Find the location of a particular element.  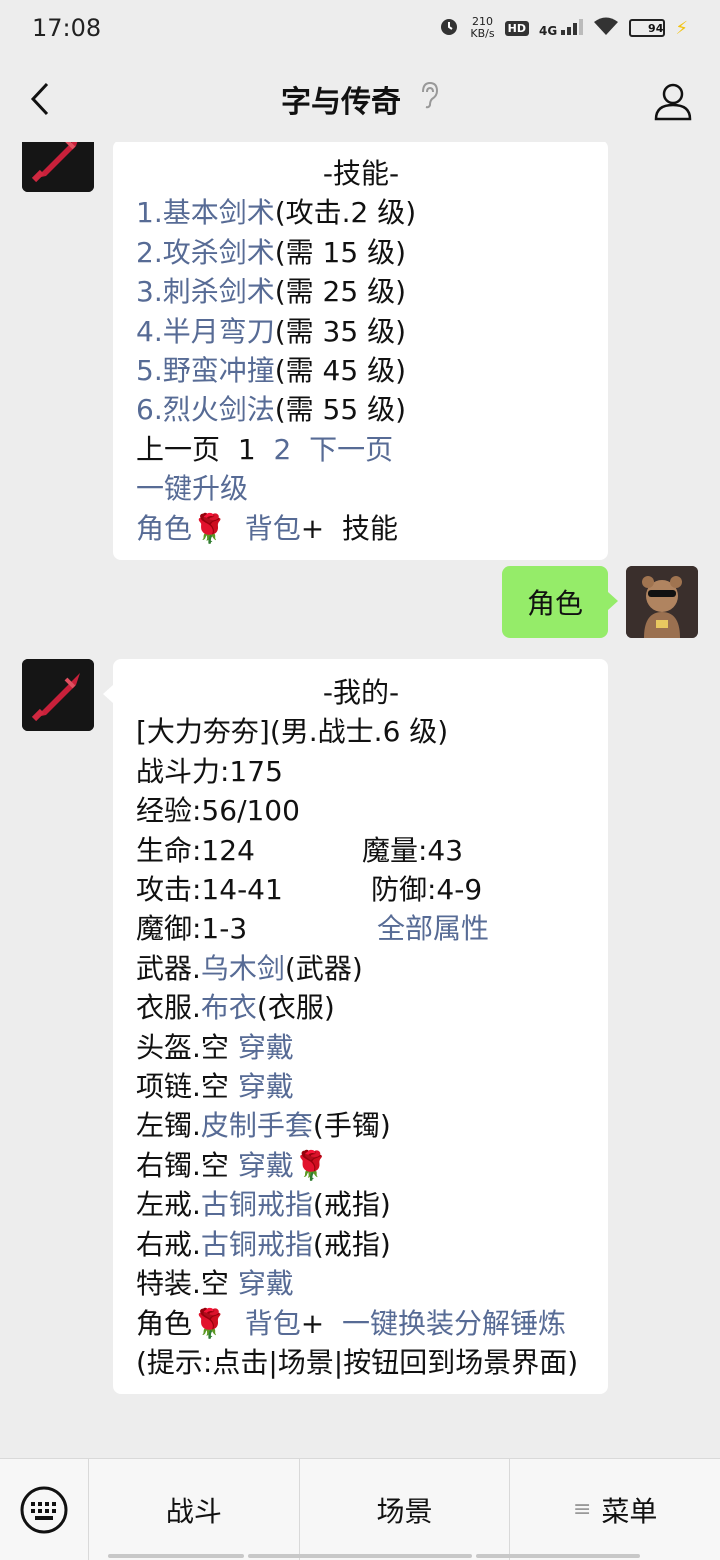

message-bubble-self: 角色 is located at coordinates (560, 602).